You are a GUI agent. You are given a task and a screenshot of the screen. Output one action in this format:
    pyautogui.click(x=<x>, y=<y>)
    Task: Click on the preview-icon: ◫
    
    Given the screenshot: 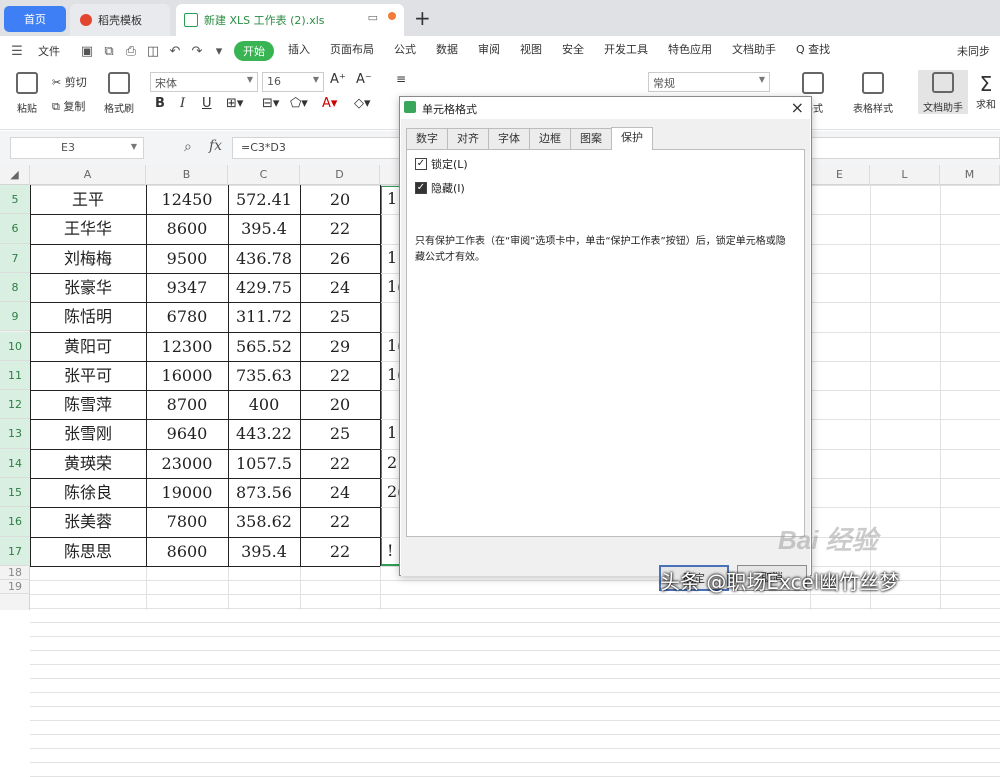 What is the action you would take?
    pyautogui.click(x=153, y=51)
    